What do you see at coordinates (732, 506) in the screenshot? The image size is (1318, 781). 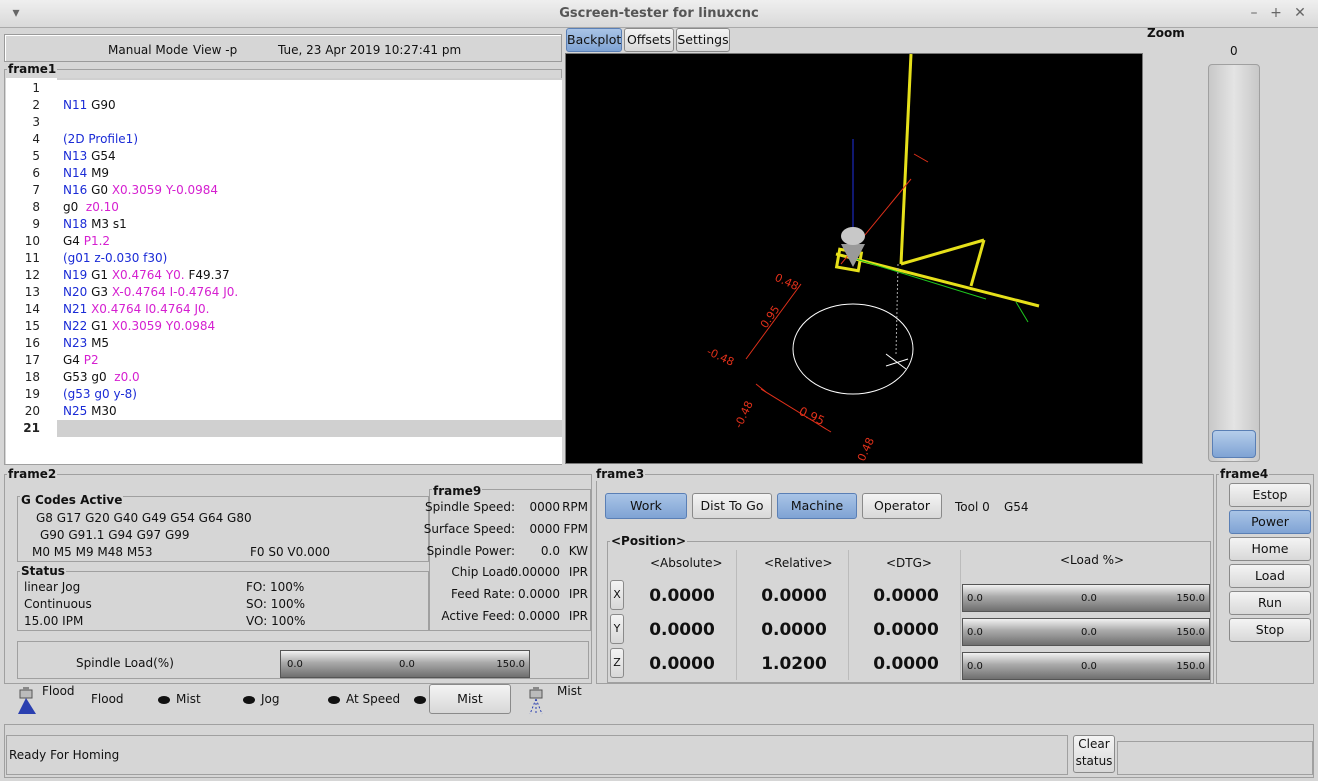 I see `dist-to-go-button: Dist To Go` at bounding box center [732, 506].